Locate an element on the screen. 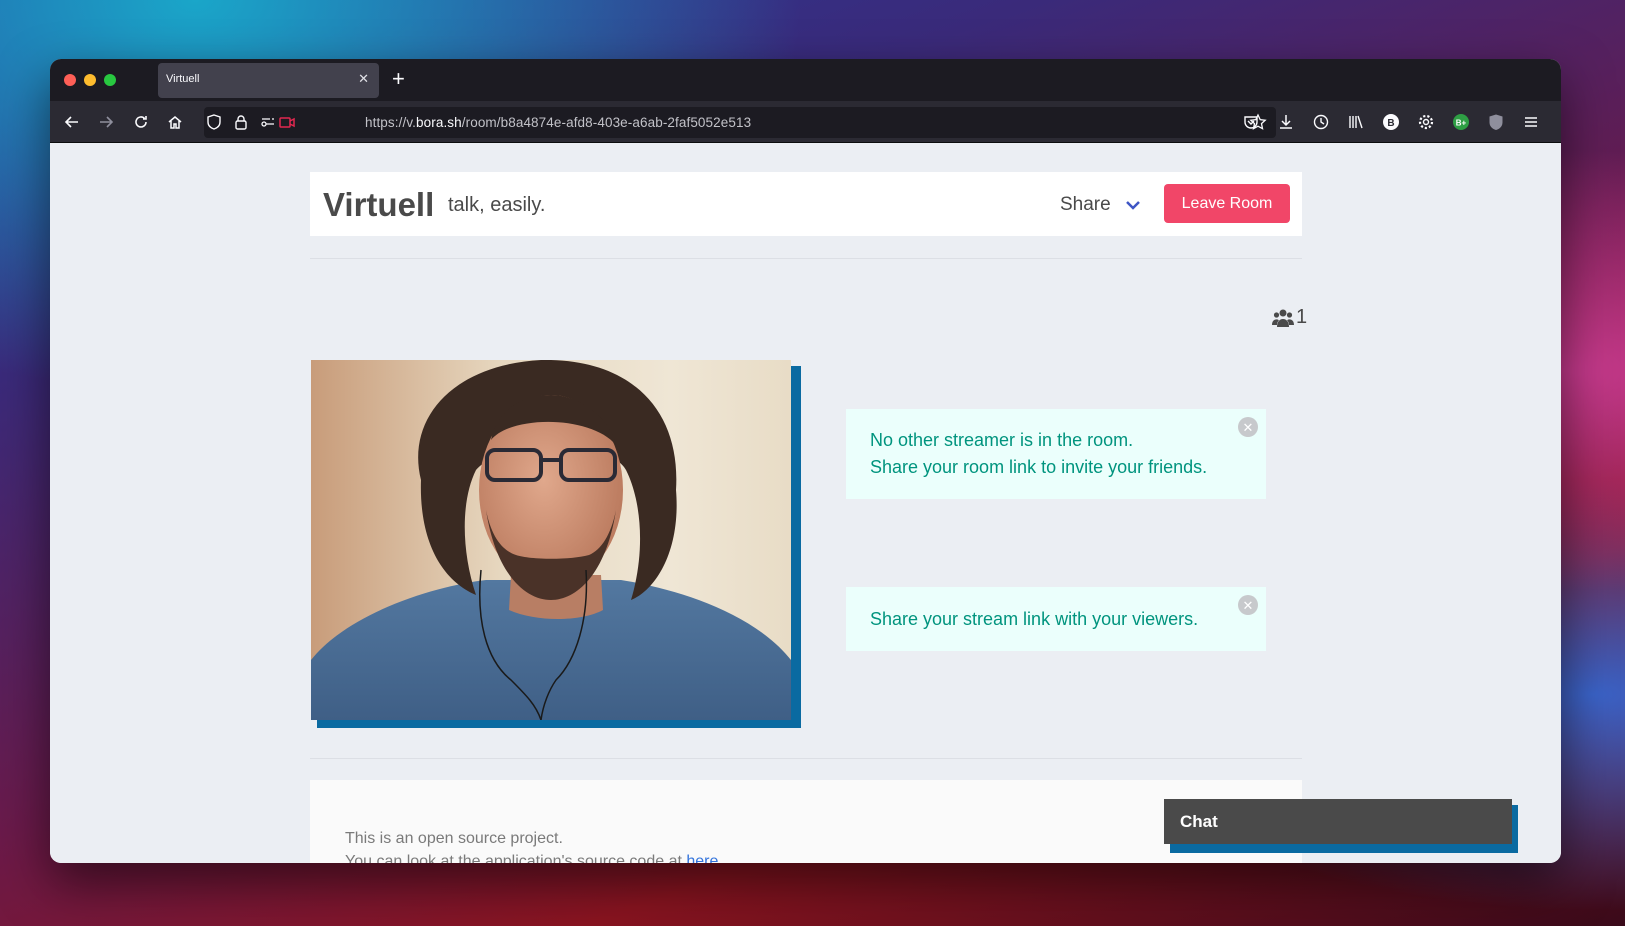  svg-text: B is located at coordinates (1390, 123).